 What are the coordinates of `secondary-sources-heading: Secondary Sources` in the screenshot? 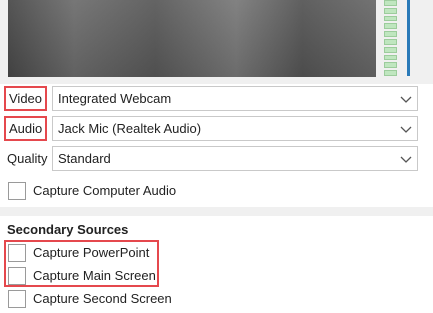 It's located at (68, 229).